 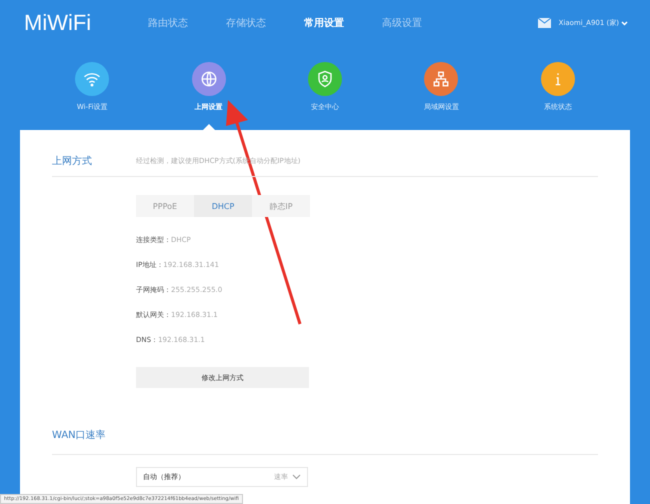 What do you see at coordinates (209, 79) in the screenshot?
I see `globe-icon` at bounding box center [209, 79].